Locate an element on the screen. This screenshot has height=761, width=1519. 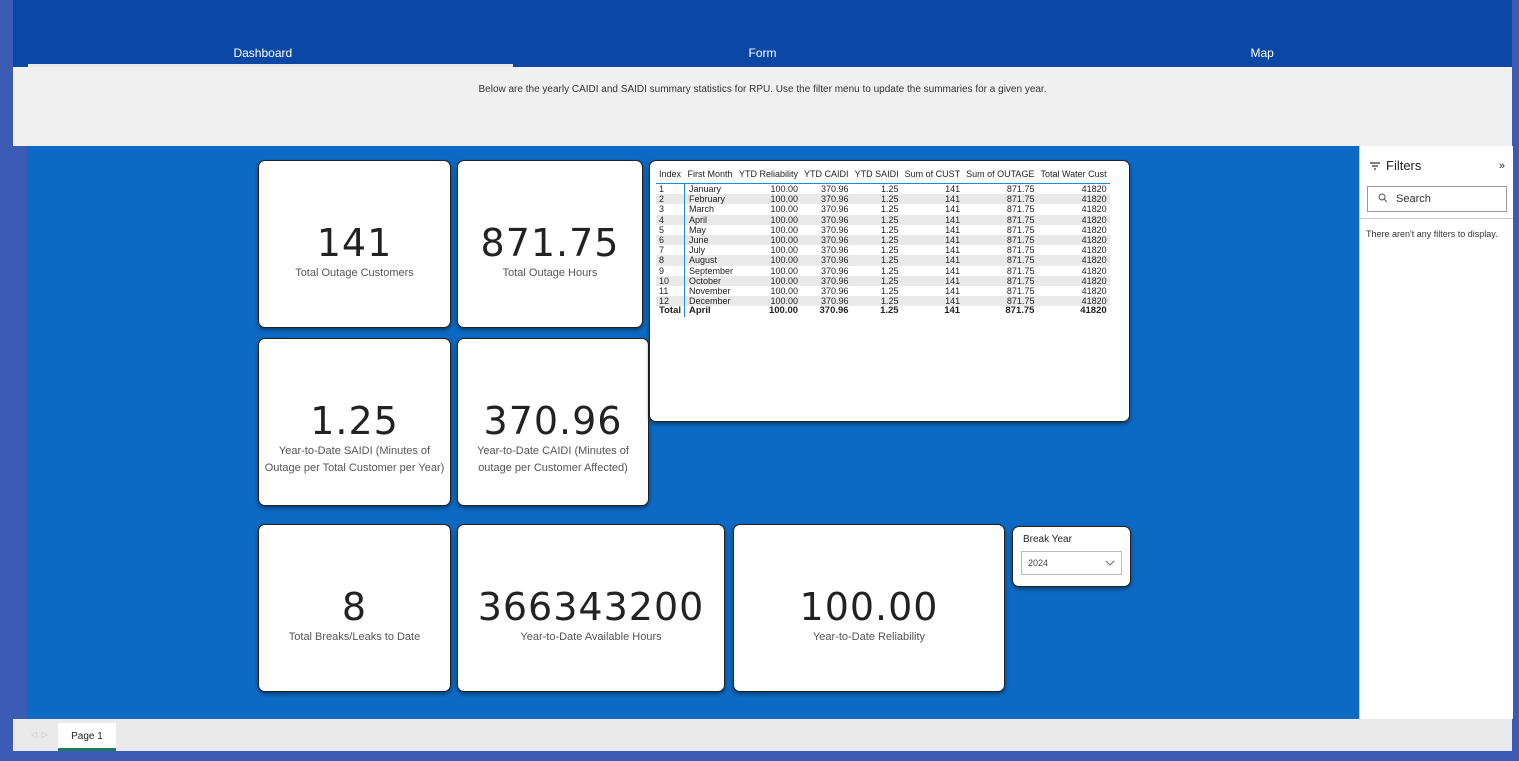
breaks-value: 8 is located at coordinates (354, 607).